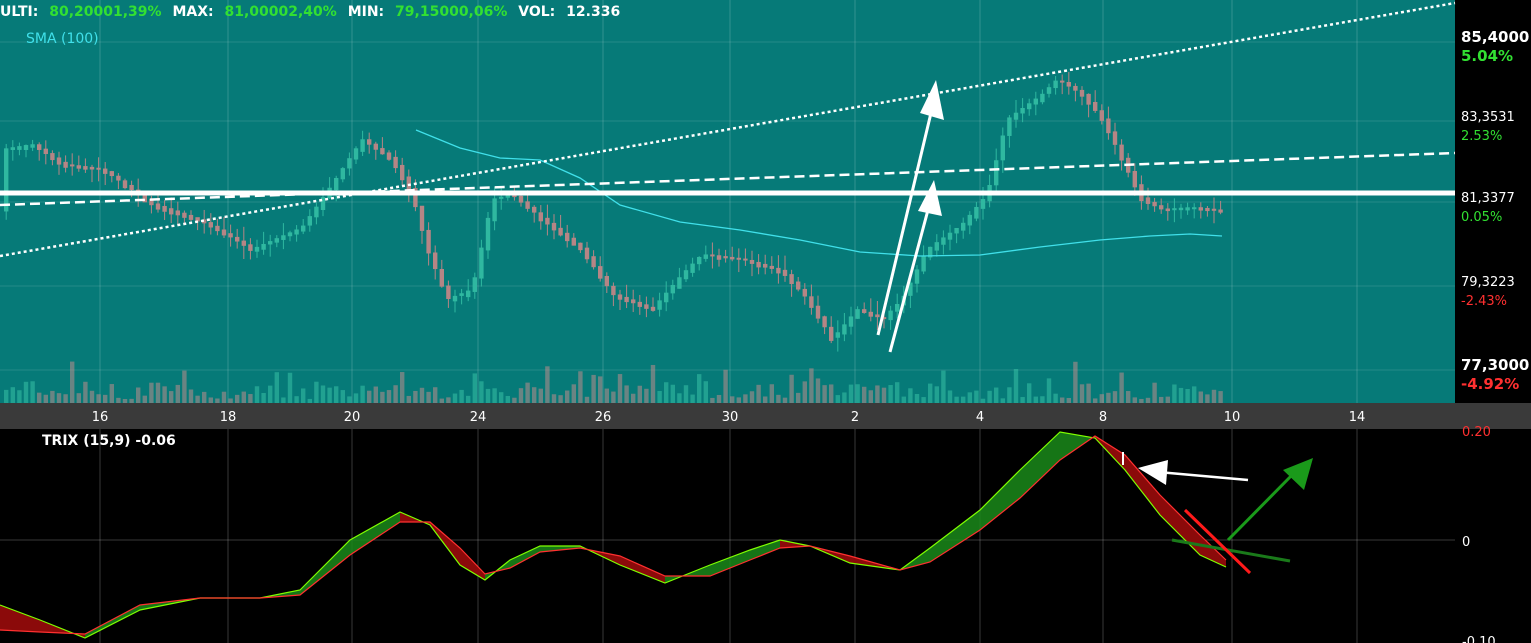  What do you see at coordinates (1481, 217) in the screenshot?
I see `pct-label: 0.05%` at bounding box center [1481, 217].